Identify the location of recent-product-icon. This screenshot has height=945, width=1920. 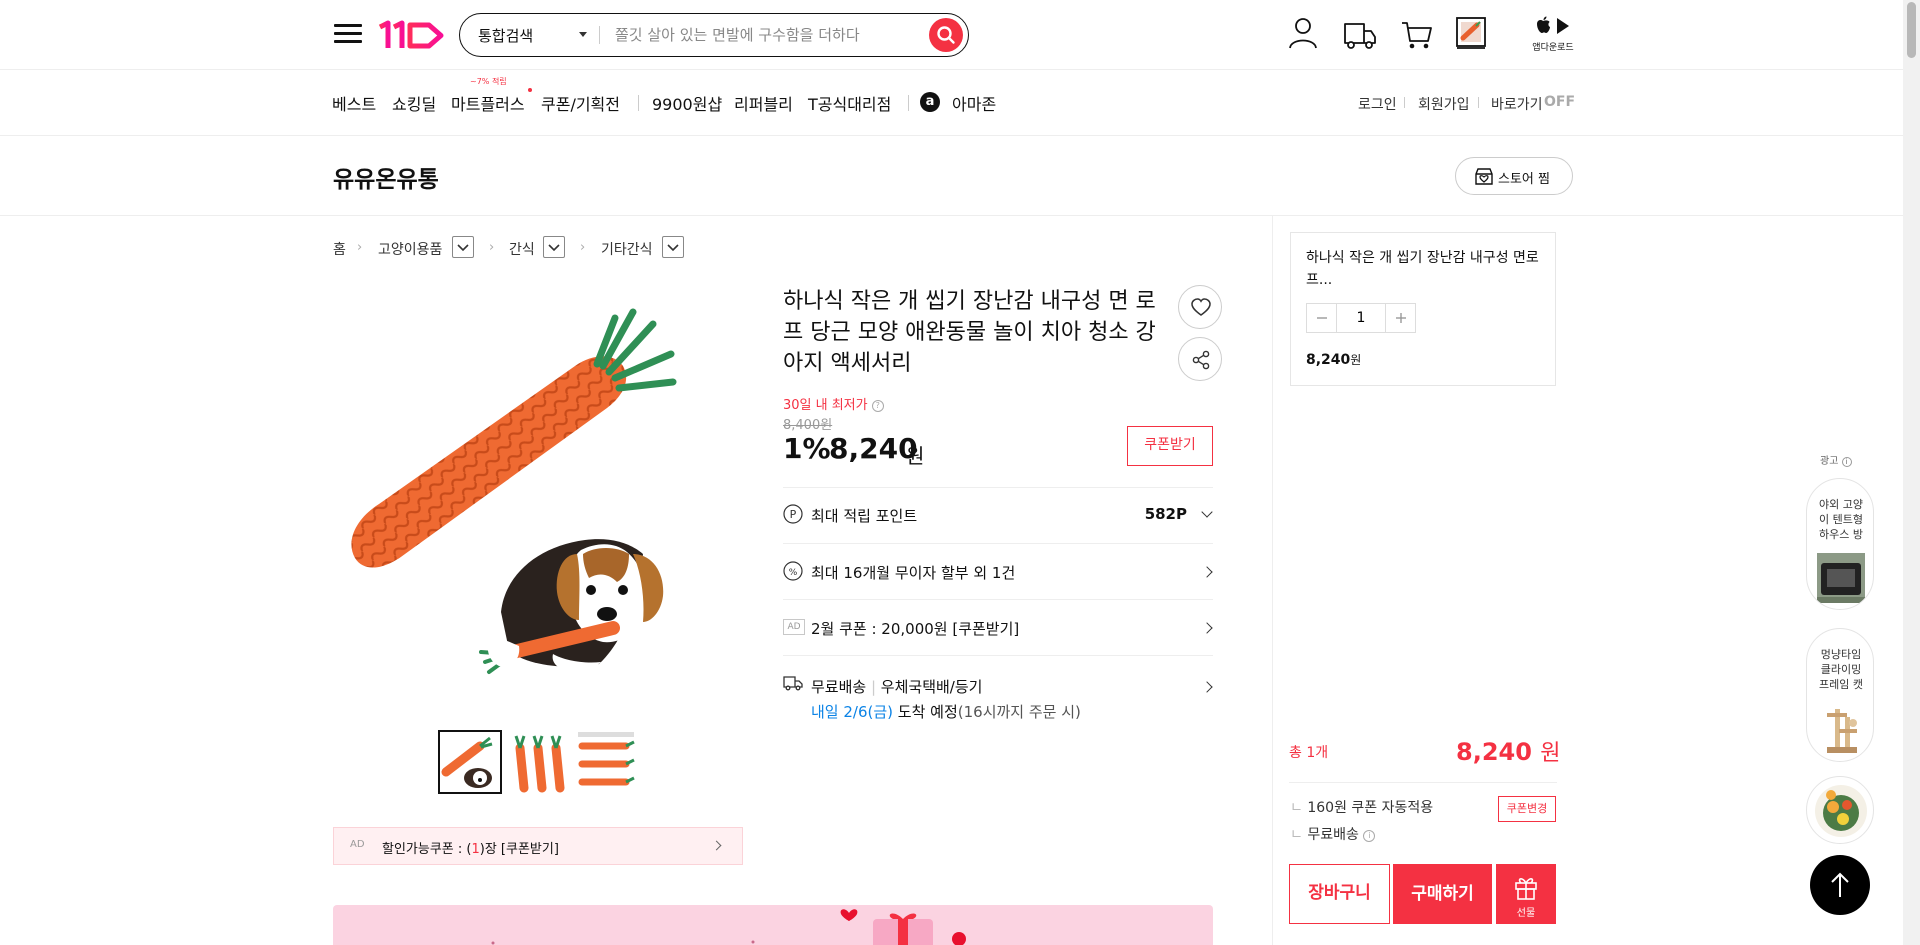
(1471, 34).